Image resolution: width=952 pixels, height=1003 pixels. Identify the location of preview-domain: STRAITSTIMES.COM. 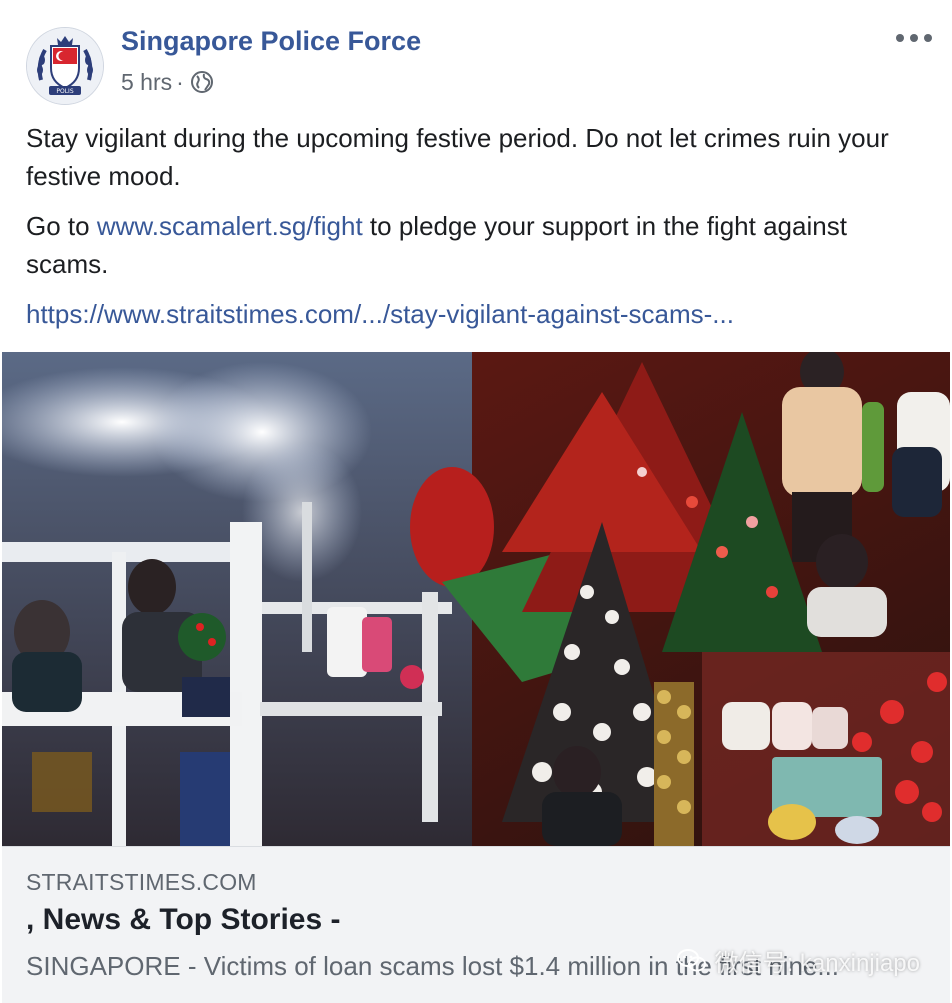
(141, 882).